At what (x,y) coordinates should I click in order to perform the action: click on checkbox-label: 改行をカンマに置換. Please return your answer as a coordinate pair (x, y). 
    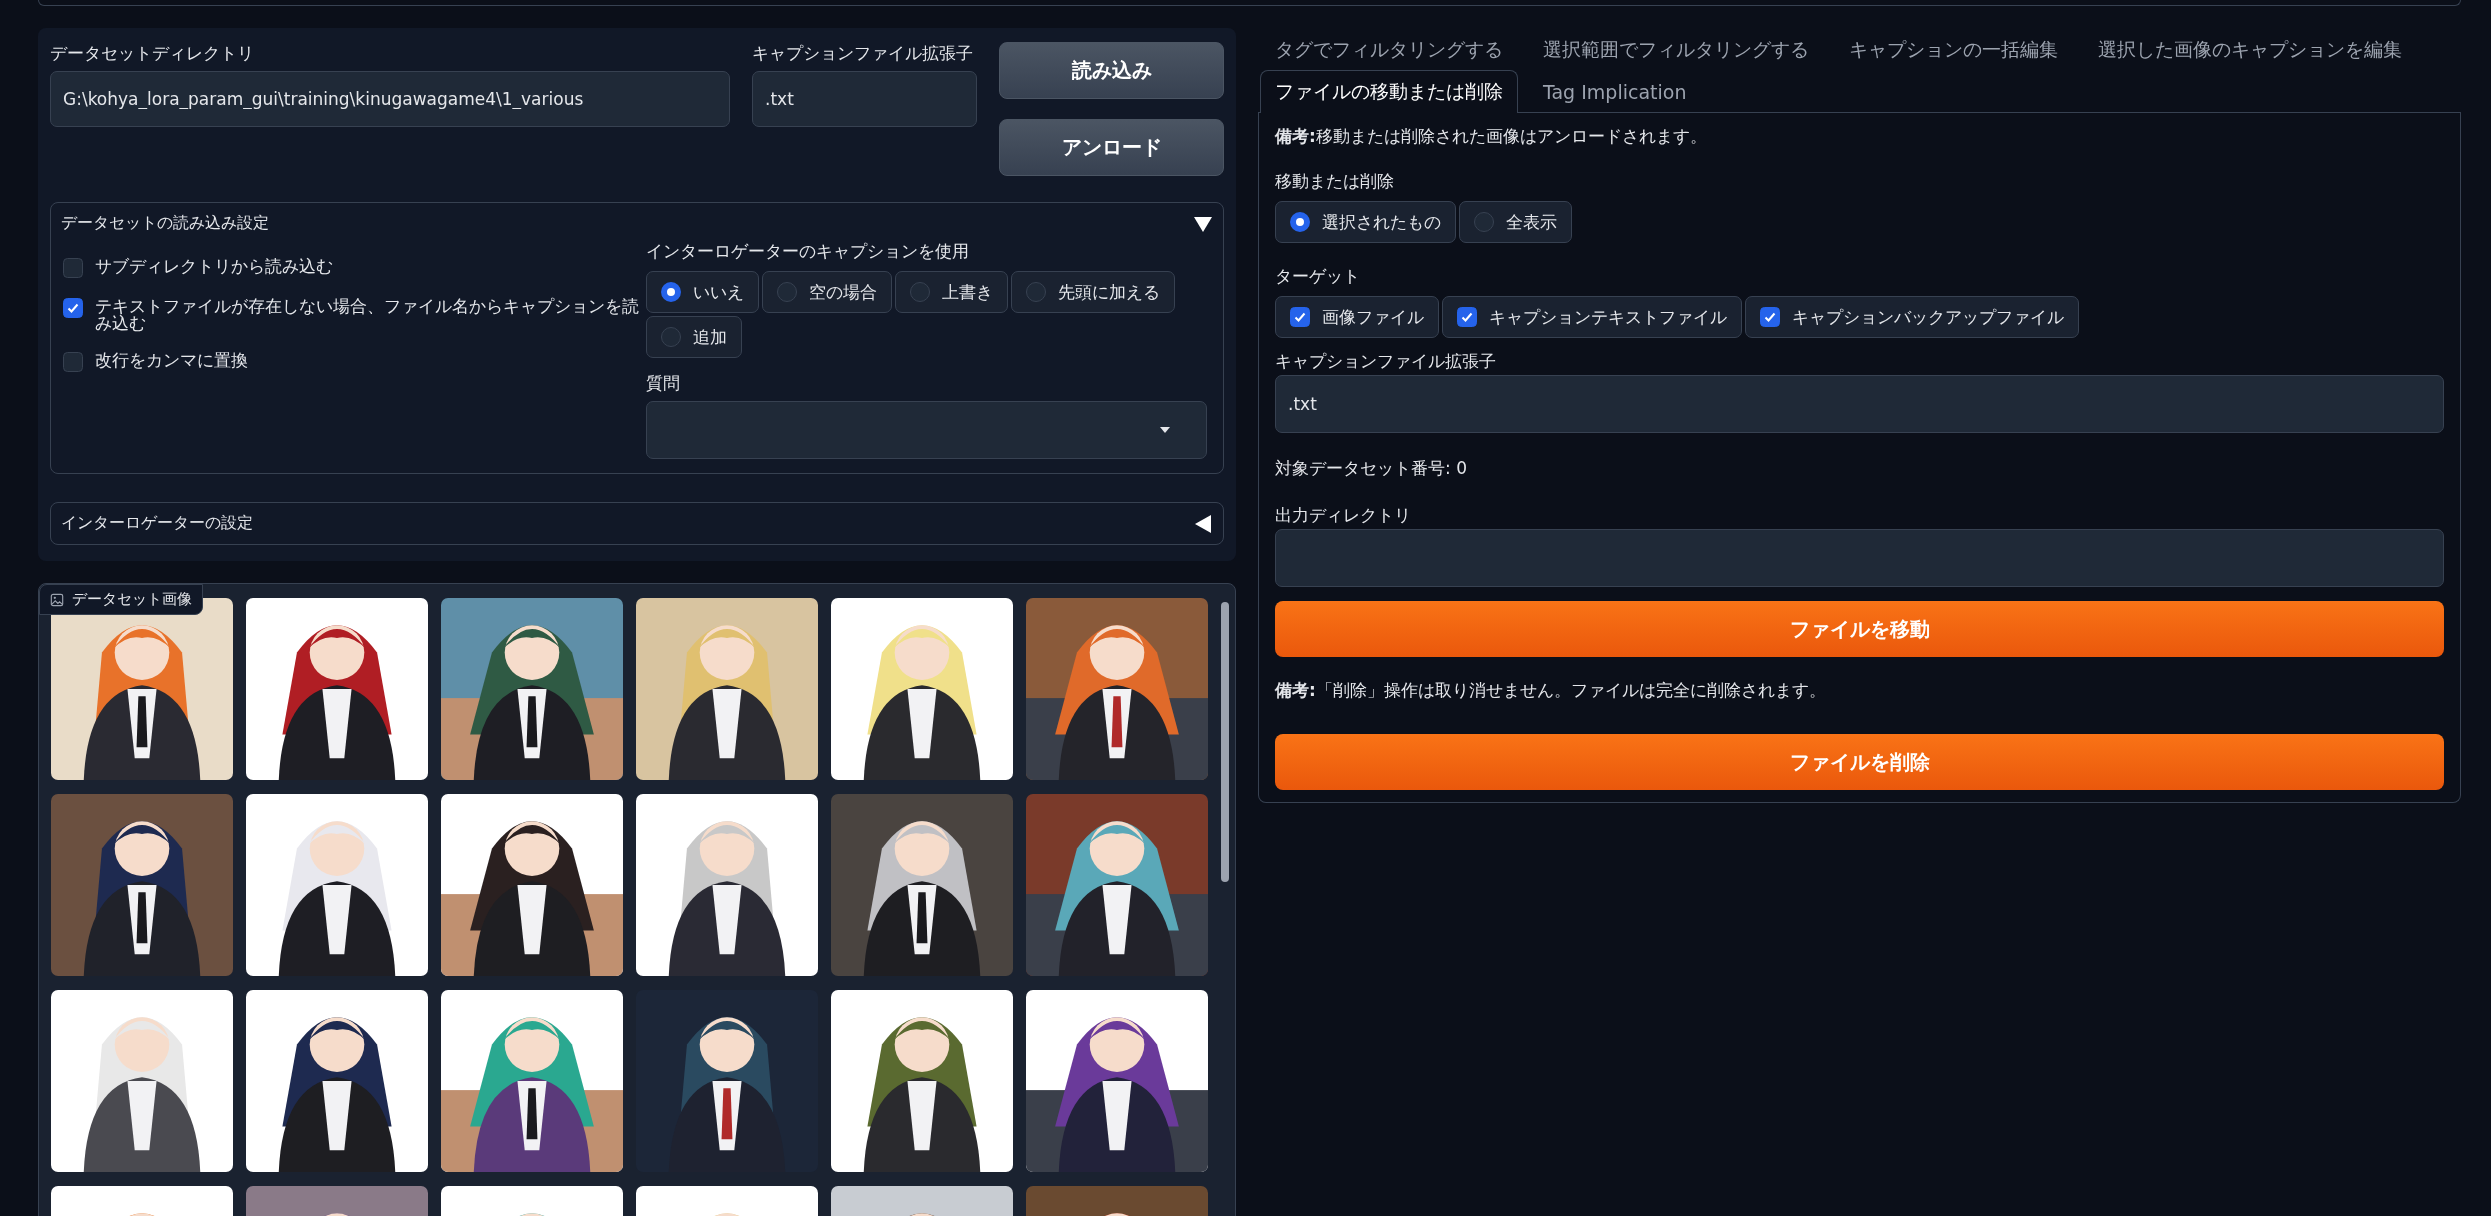
    Looking at the image, I should click on (172, 360).